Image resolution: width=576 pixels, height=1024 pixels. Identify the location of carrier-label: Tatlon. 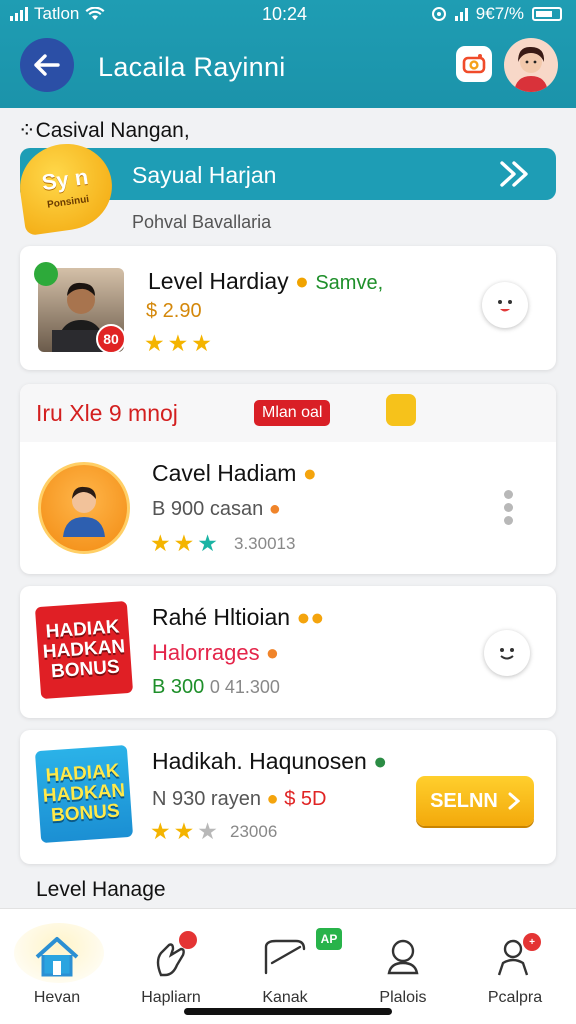
(57, 13).